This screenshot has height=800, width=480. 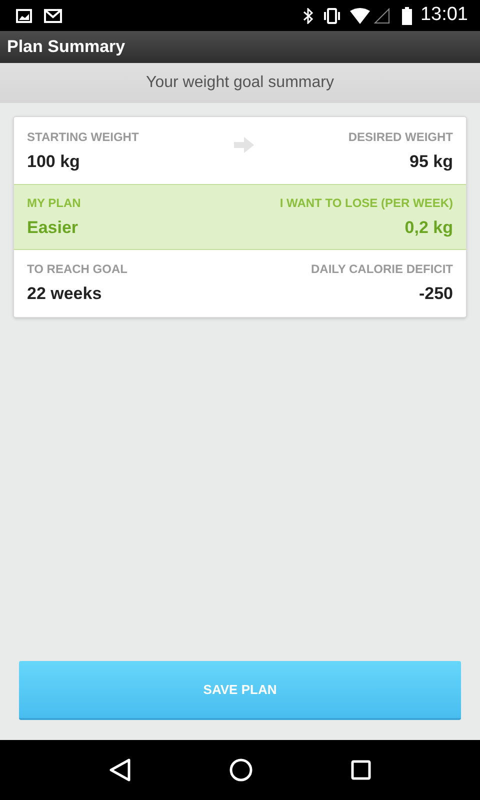 I want to click on field-label: DESIRED WEIGHT, so click(x=400, y=137).